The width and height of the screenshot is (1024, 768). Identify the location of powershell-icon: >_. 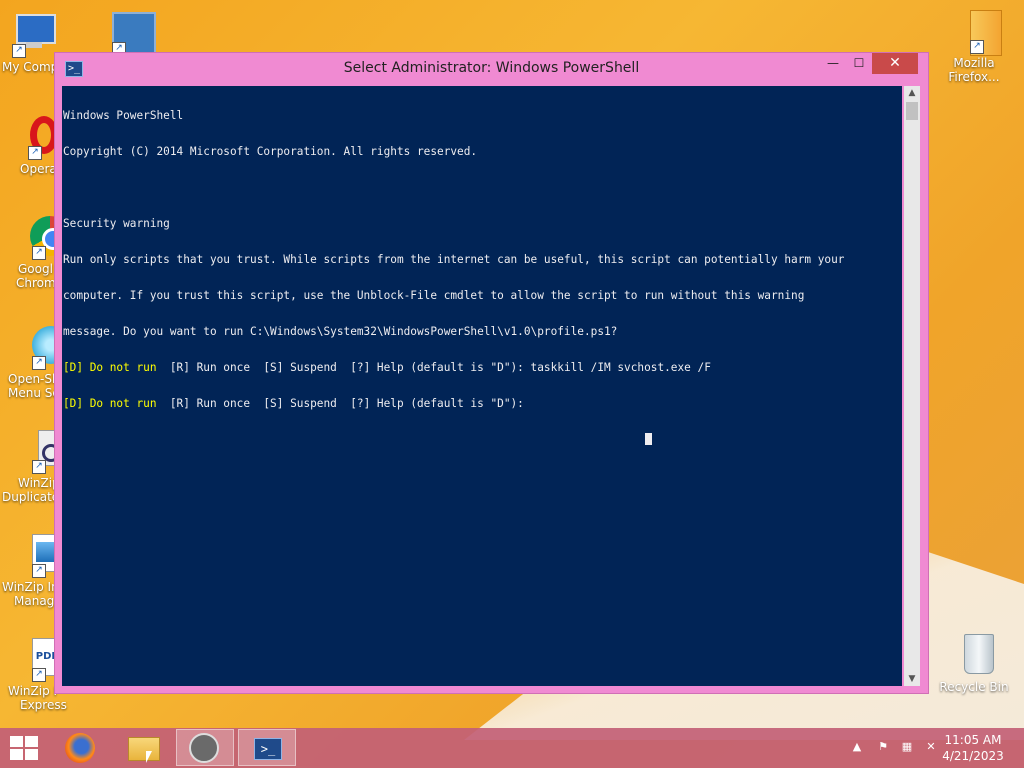
(268, 749).